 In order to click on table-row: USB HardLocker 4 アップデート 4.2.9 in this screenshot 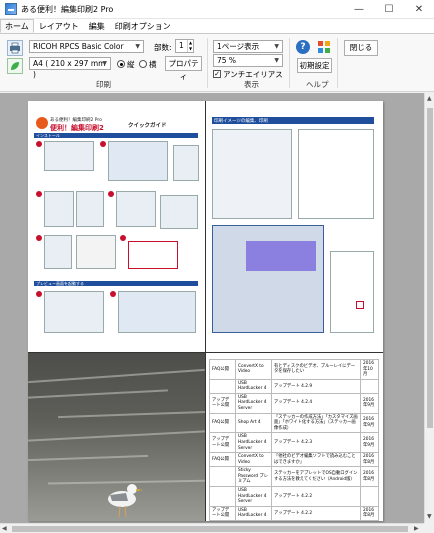, I will do `click(294, 386)`.